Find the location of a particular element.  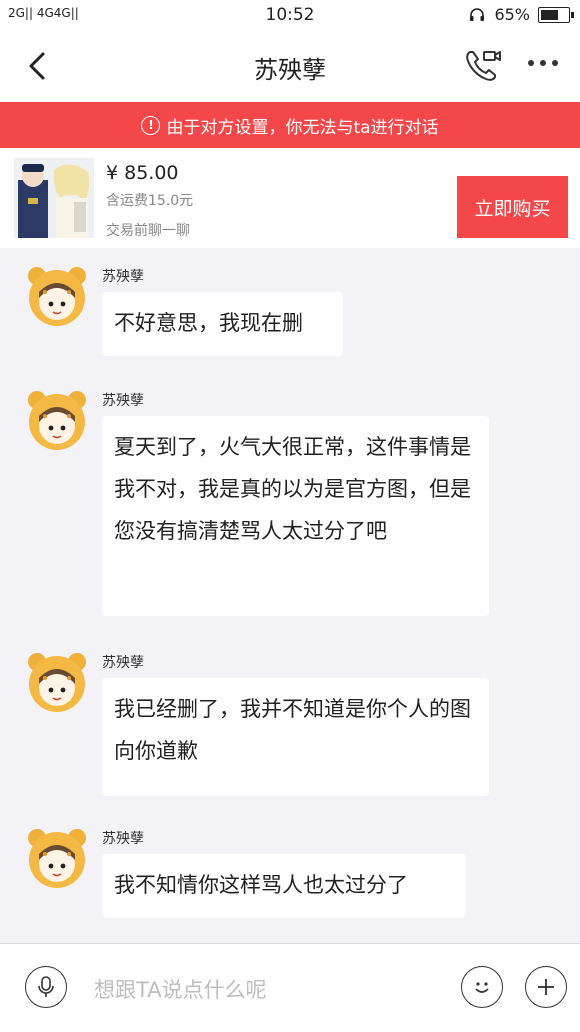

warning-text: 由于对方设置，你无法与ta进行对话 is located at coordinates (302, 127).